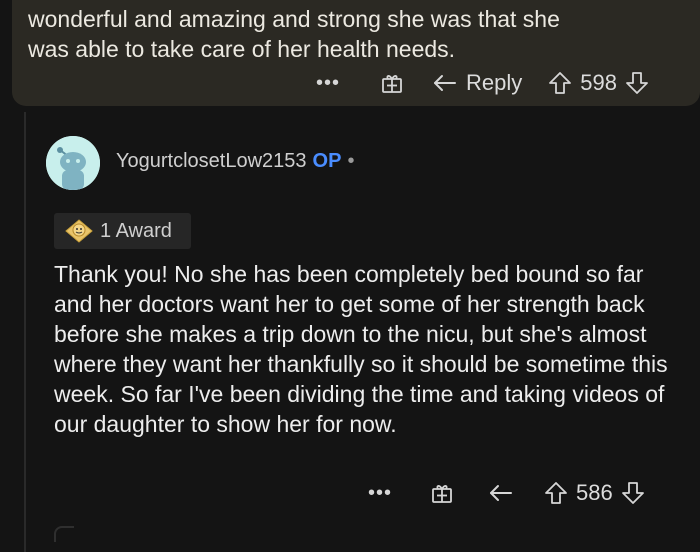  Describe the element at coordinates (327, 161) in the screenshot. I see `op-badge: OP` at that location.